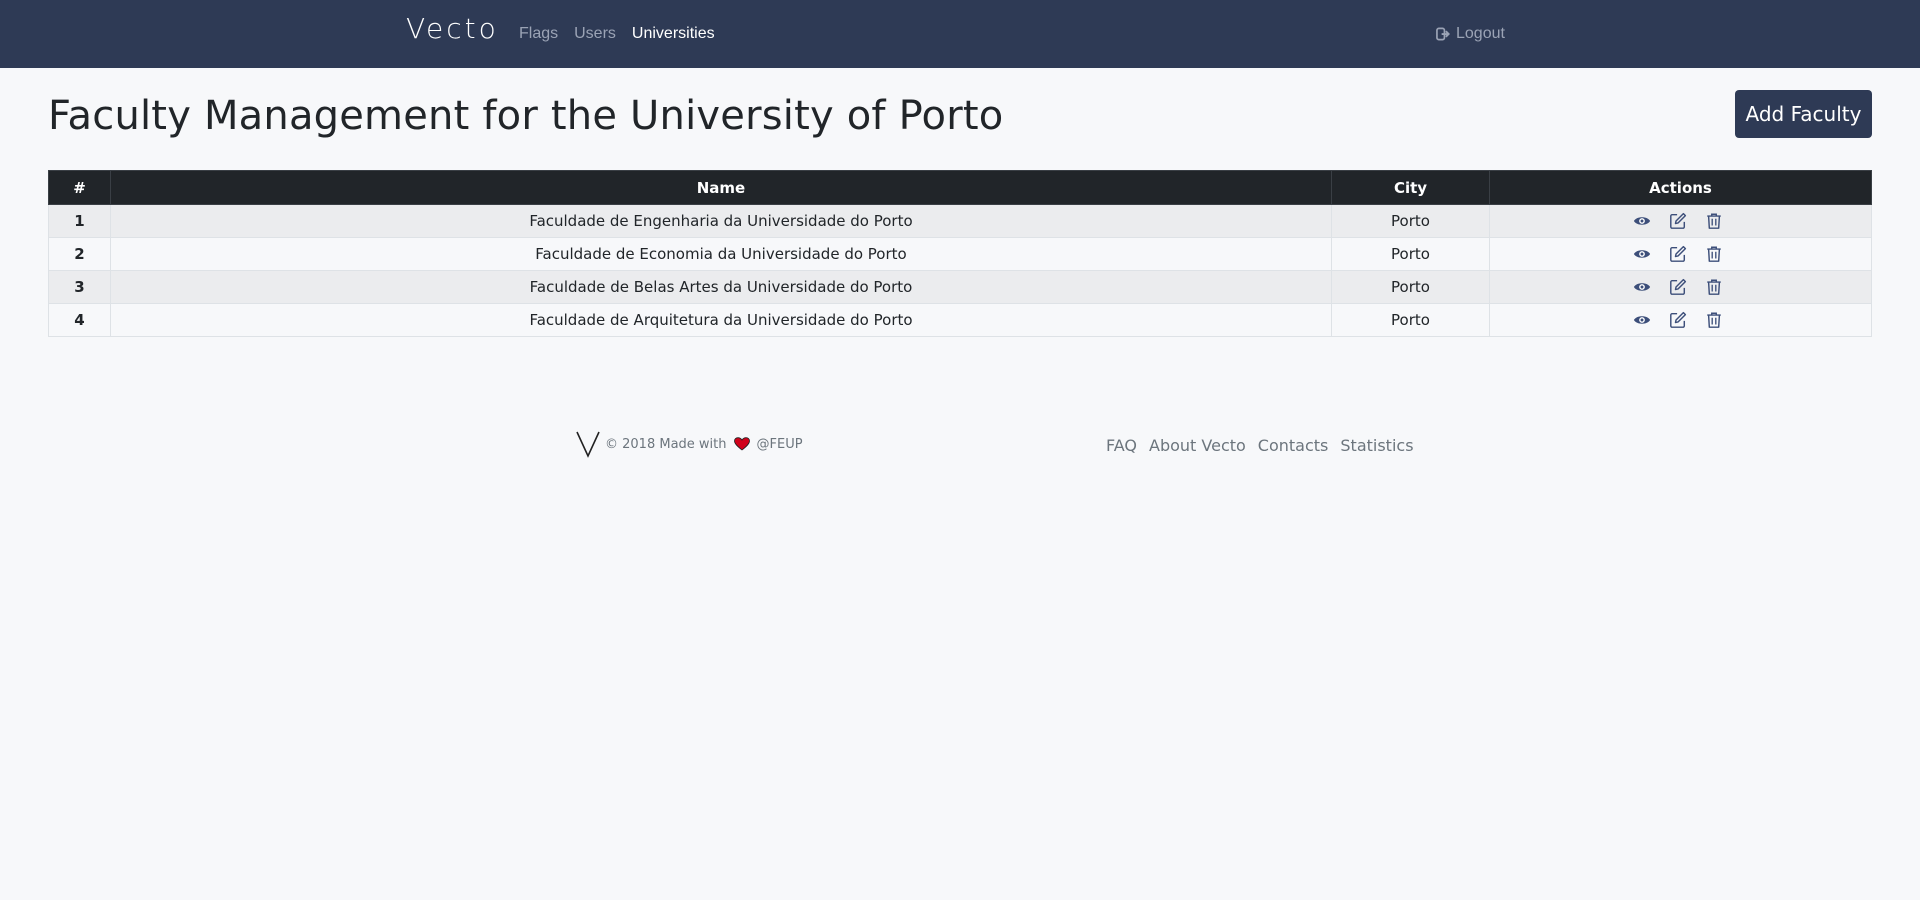 This screenshot has height=900, width=1920. I want to click on footer-link-statistics: Statistics, so click(1376, 445).